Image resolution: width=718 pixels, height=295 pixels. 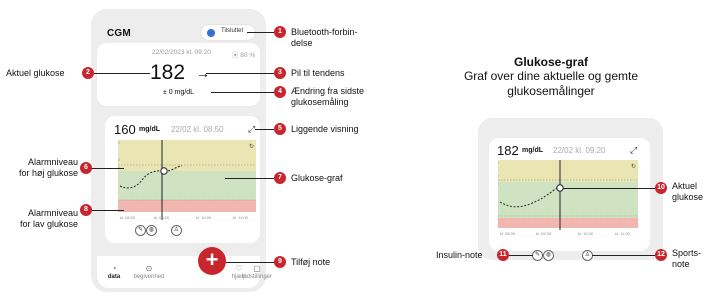 What do you see at coordinates (149, 129) in the screenshot?
I see `graph-glucose-unit: mg/dL` at bounding box center [149, 129].